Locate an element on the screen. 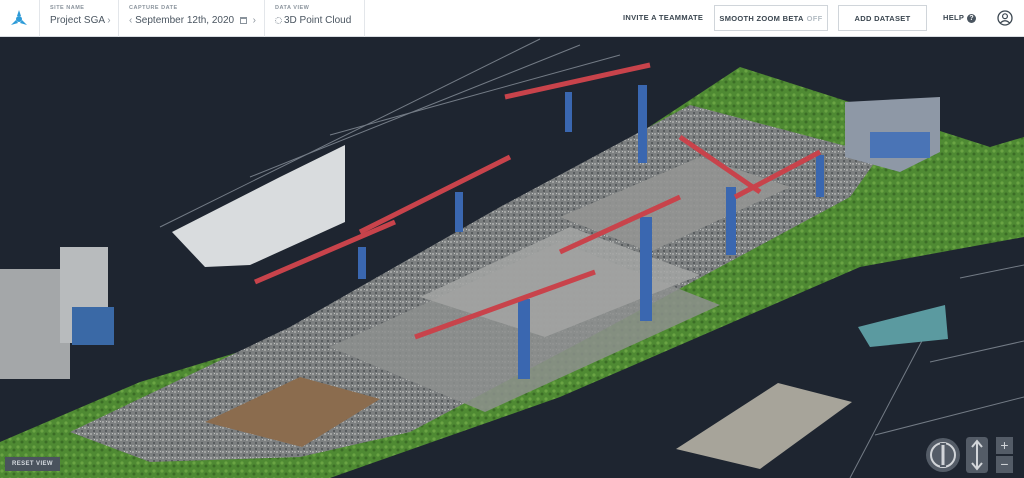 The image size is (1024, 478). site-name-selector: SITE NAME Project SGA › is located at coordinates (78, 18).